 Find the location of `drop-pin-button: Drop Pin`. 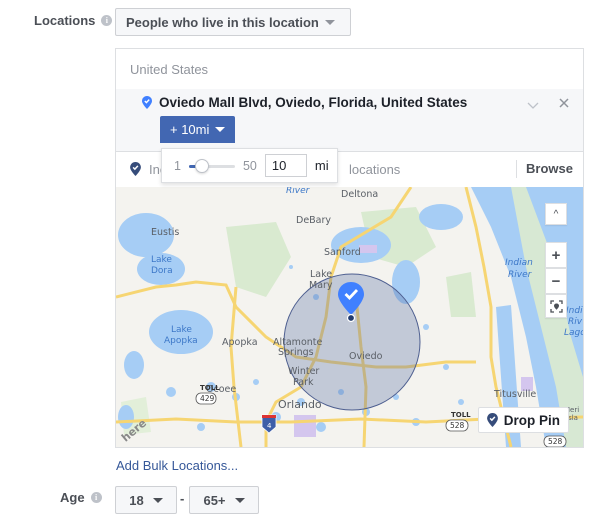

drop-pin-button: Drop Pin is located at coordinates (523, 420).